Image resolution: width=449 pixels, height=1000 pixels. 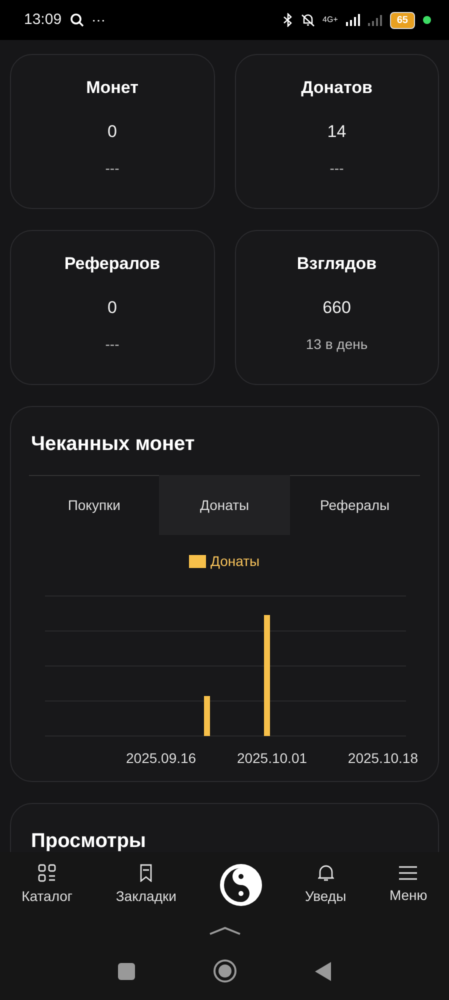 I want to click on home-button-icon, so click(x=225, y=971).